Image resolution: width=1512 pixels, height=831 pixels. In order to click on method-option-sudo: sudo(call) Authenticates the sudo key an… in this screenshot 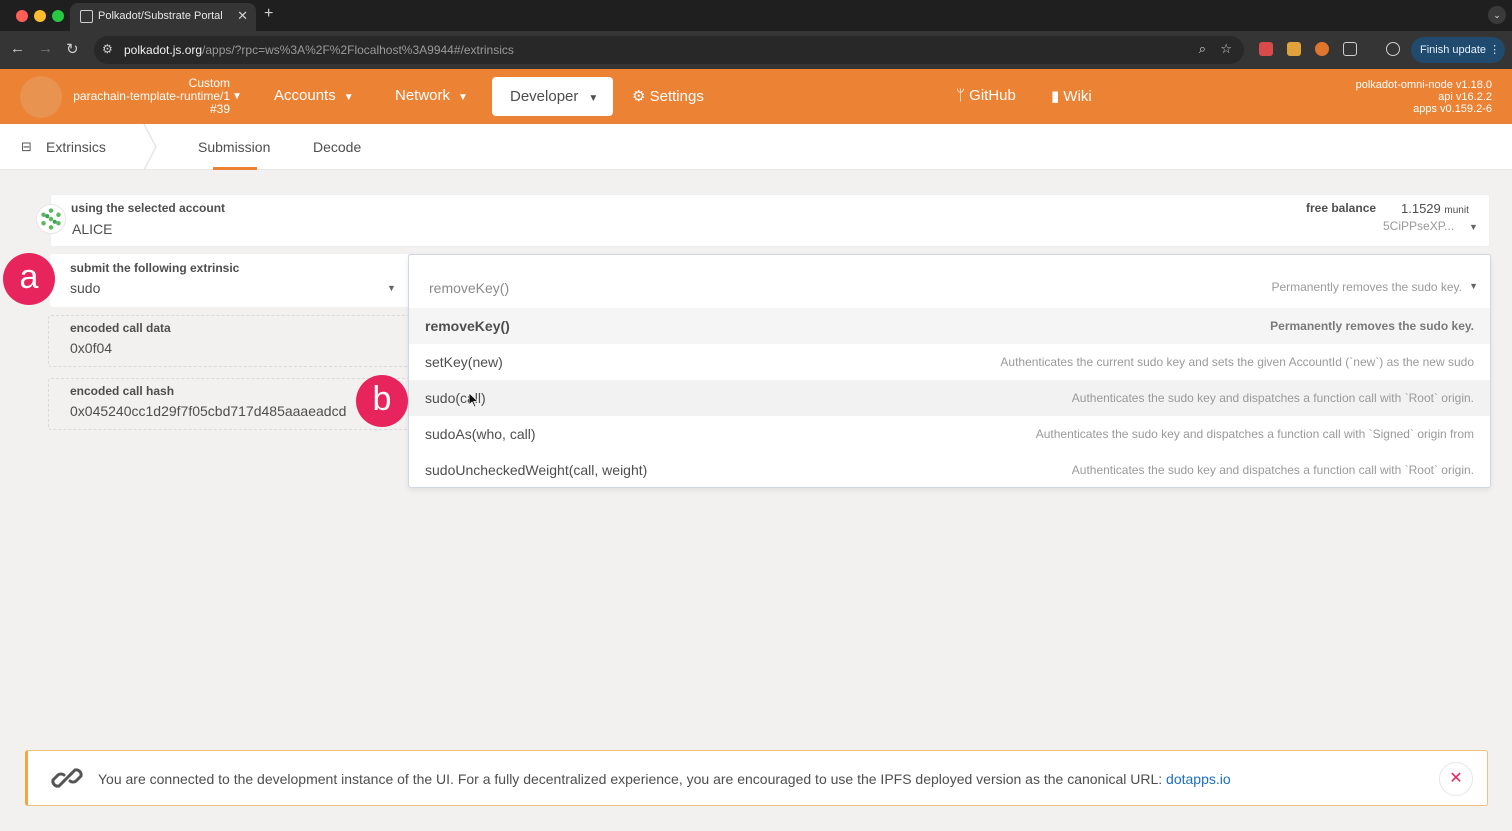, I will do `click(949, 398)`.